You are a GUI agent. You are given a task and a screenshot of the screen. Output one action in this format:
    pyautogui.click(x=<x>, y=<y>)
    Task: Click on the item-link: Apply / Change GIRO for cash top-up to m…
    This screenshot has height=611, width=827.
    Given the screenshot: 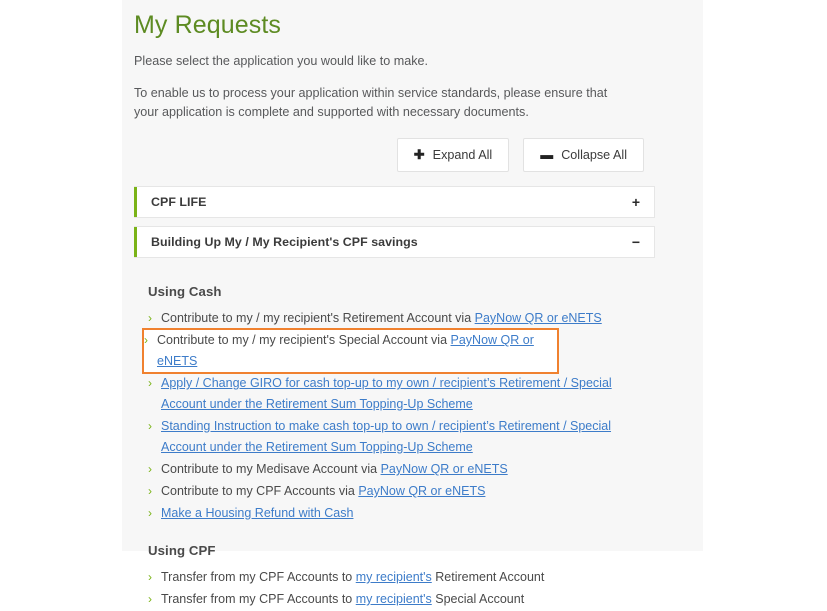 What is the action you would take?
    pyautogui.click(x=386, y=393)
    